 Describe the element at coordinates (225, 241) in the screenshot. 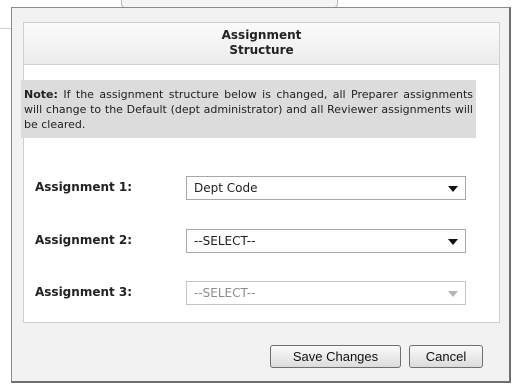

I see `assignment-2-value: --SELECT--` at that location.